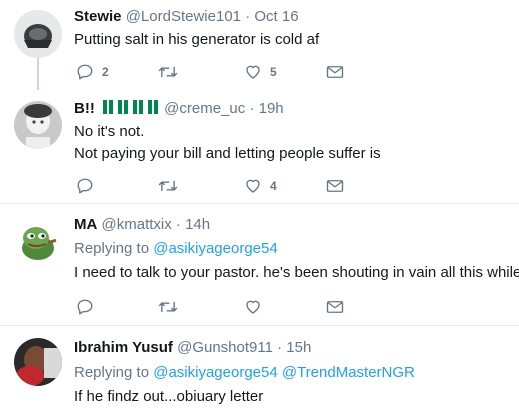  Describe the element at coordinates (105, 72) in the screenshot. I see `reply-count: 2` at that location.